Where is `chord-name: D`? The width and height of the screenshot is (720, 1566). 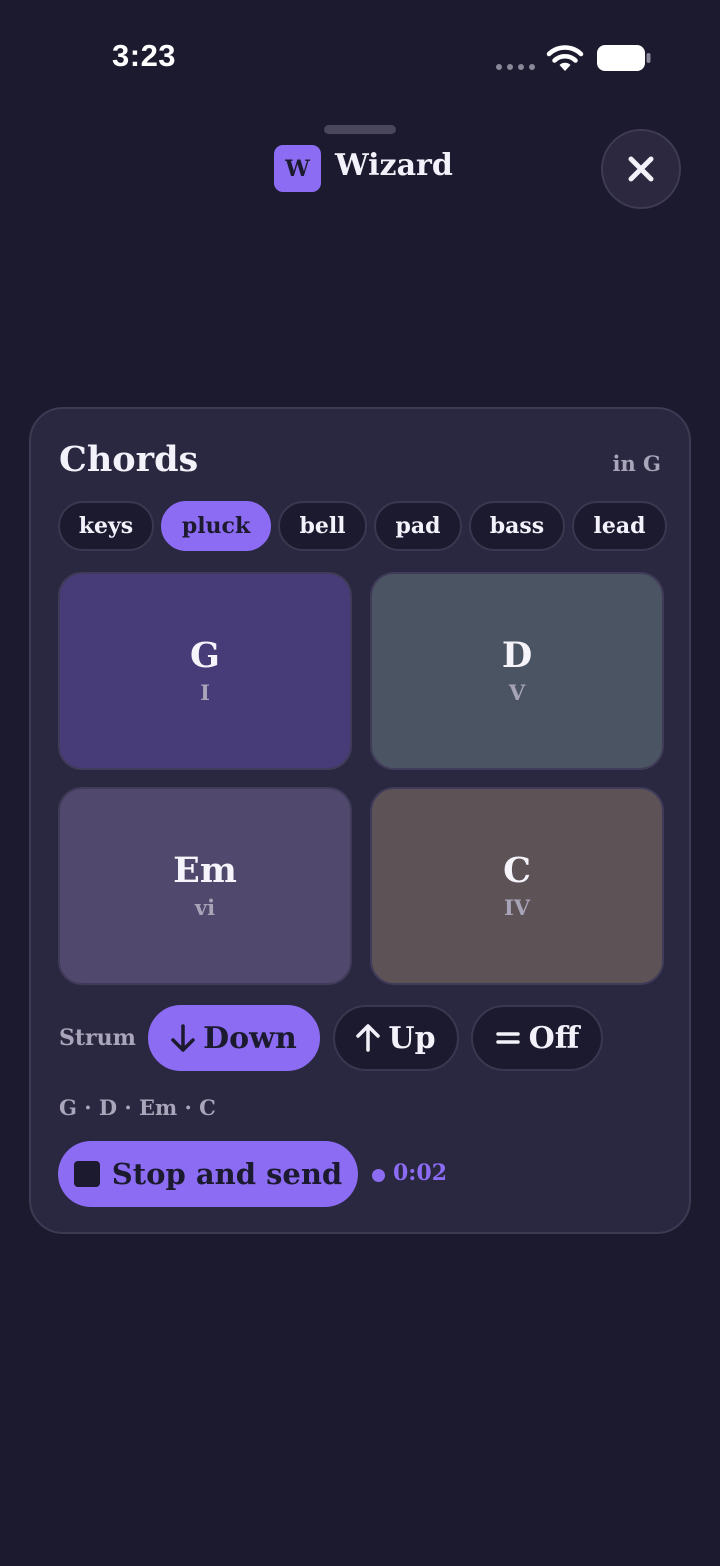 chord-name: D is located at coordinates (517, 656).